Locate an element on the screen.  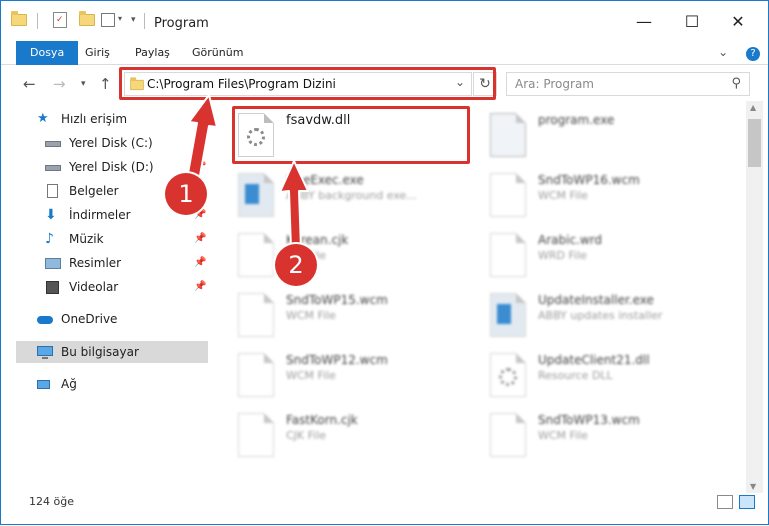
annotation-arrows is located at coordinates (247, 172).